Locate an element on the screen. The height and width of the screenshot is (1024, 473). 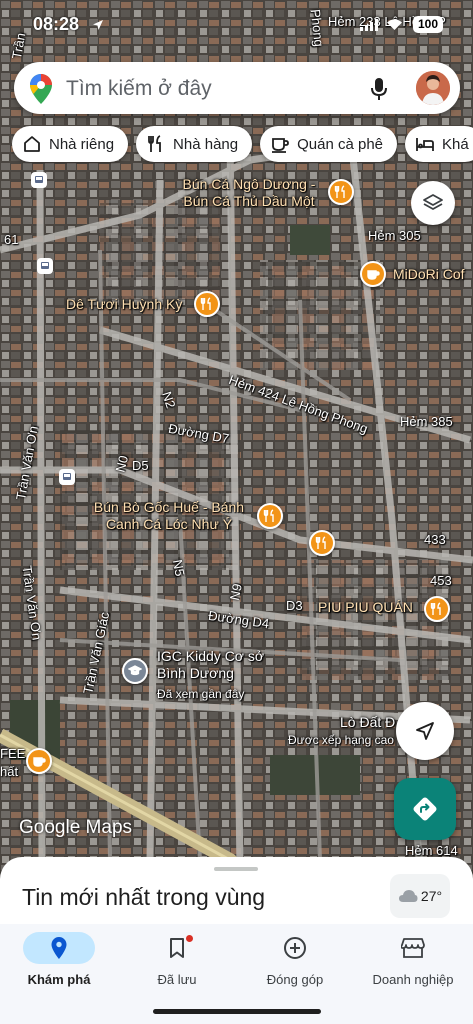
my-location-button is located at coordinates (425, 731).